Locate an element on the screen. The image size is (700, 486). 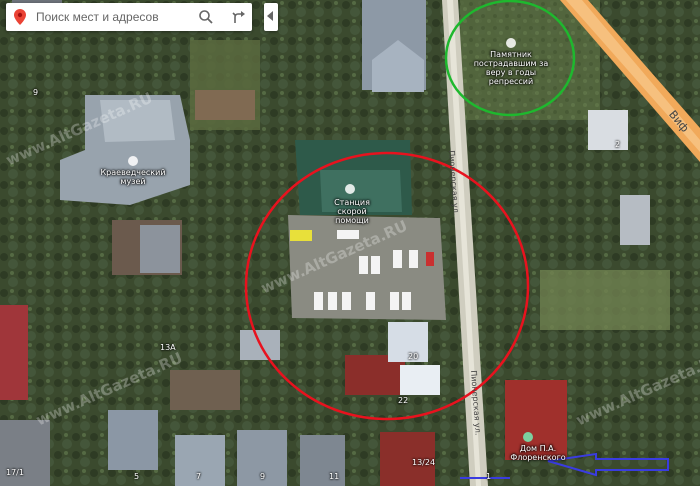
search-box is located at coordinates (129, 17).